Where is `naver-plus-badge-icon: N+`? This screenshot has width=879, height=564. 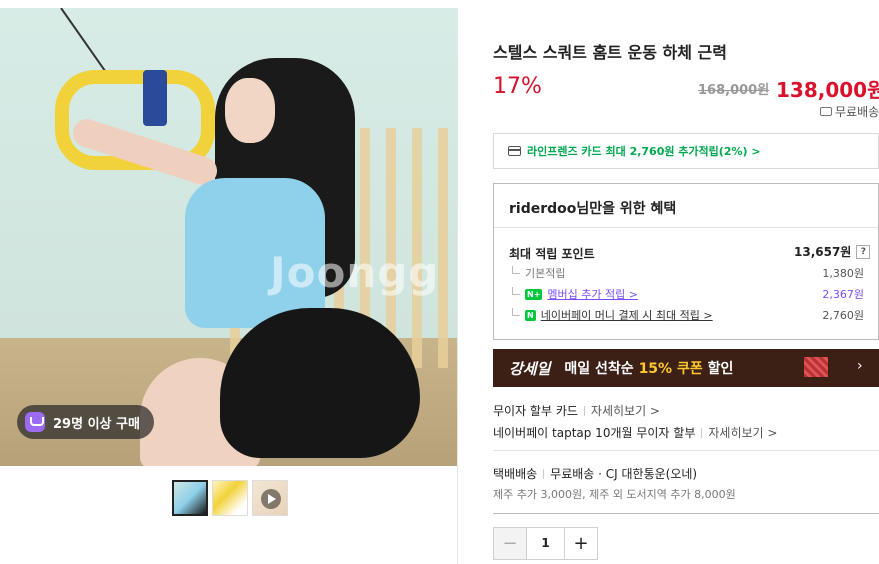 naver-plus-badge-icon: N+ is located at coordinates (534, 294).